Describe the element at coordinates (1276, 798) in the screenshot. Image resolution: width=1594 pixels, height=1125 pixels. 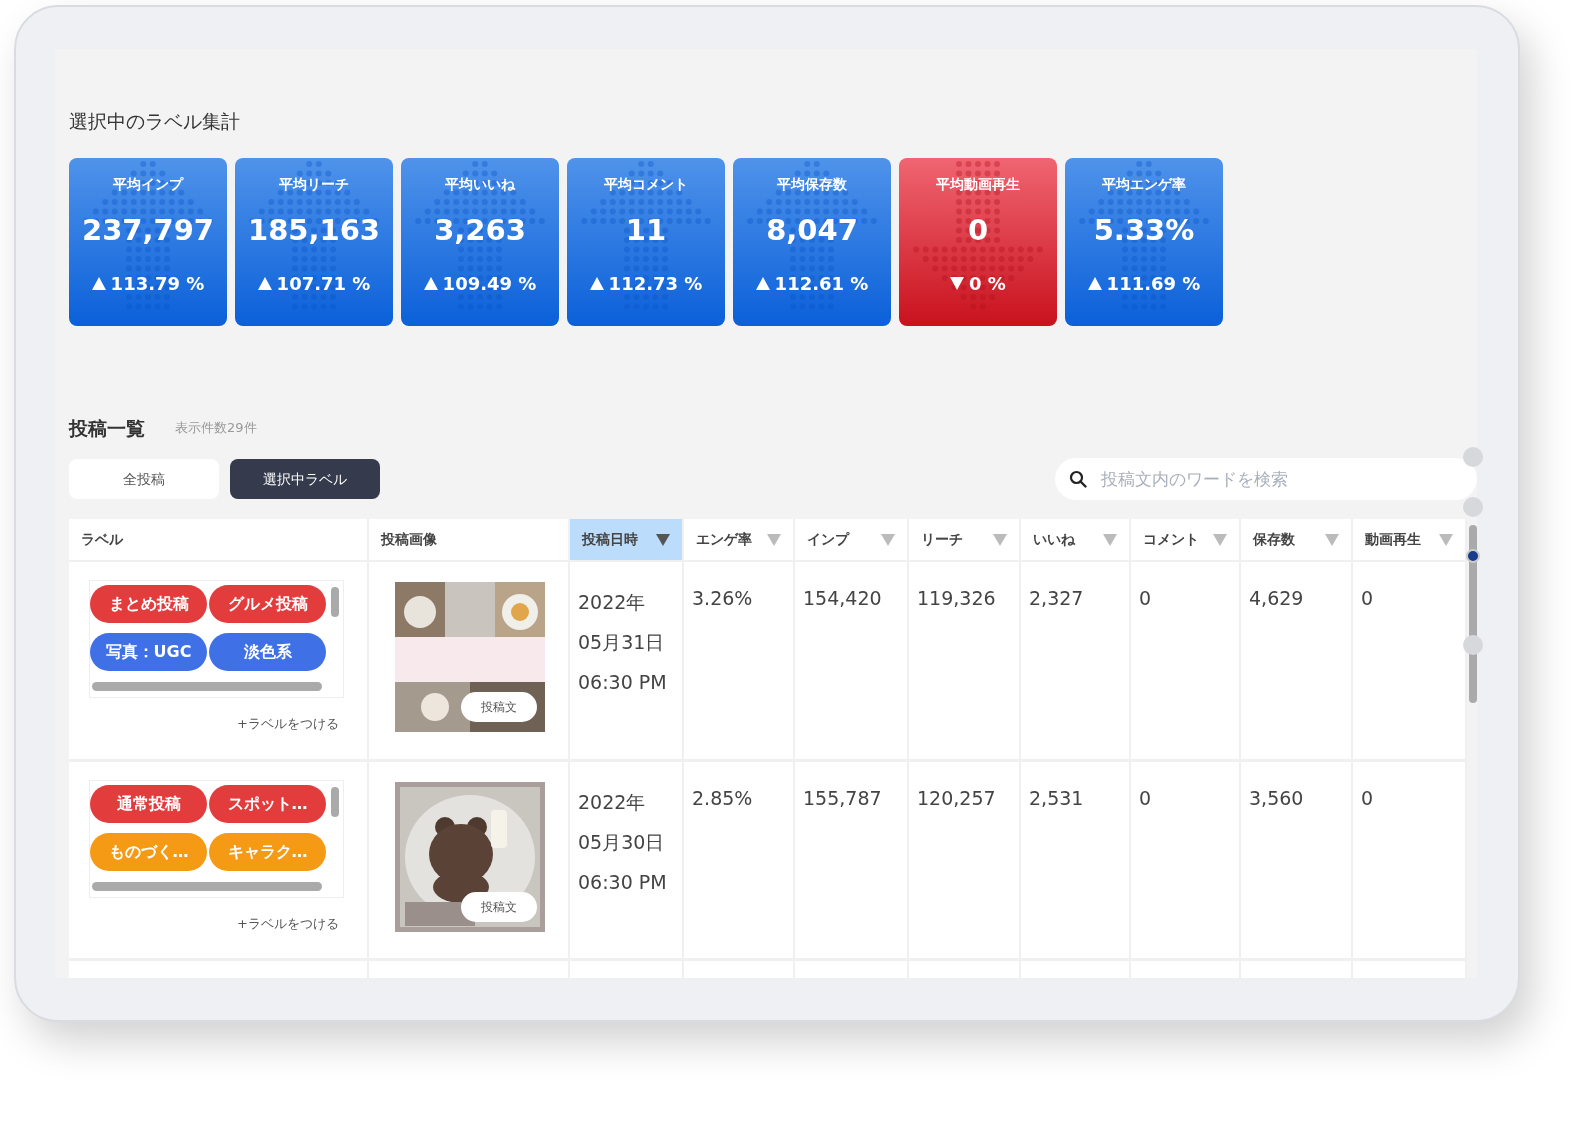
I see `table-cell-text: 3,560` at that location.